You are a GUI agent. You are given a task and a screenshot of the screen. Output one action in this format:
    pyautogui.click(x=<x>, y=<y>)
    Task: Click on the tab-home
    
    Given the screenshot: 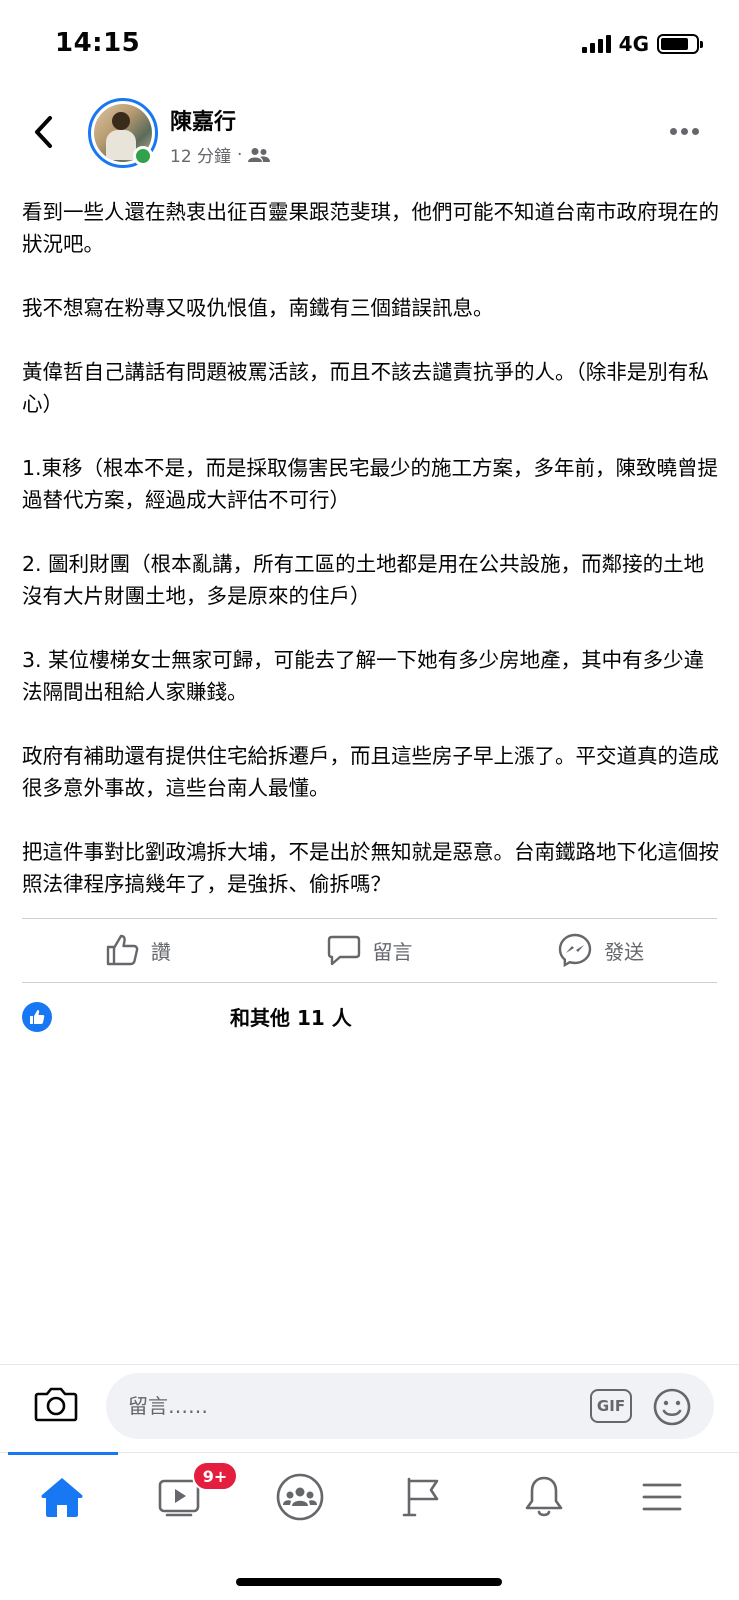 What is the action you would take?
    pyautogui.click(x=62, y=1497)
    